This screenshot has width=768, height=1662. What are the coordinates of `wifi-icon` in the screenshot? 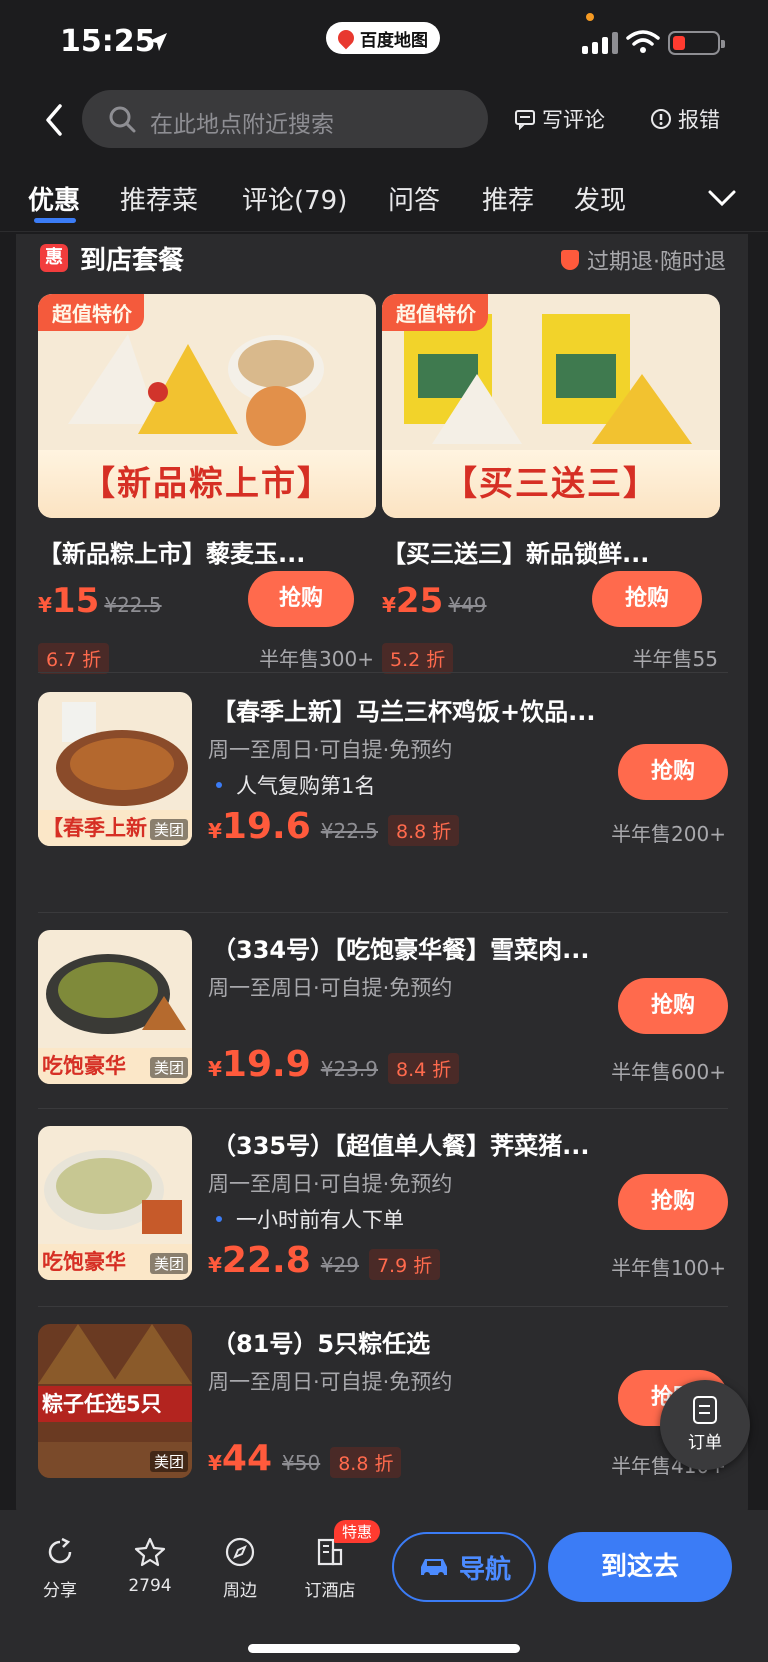 It's located at (643, 41).